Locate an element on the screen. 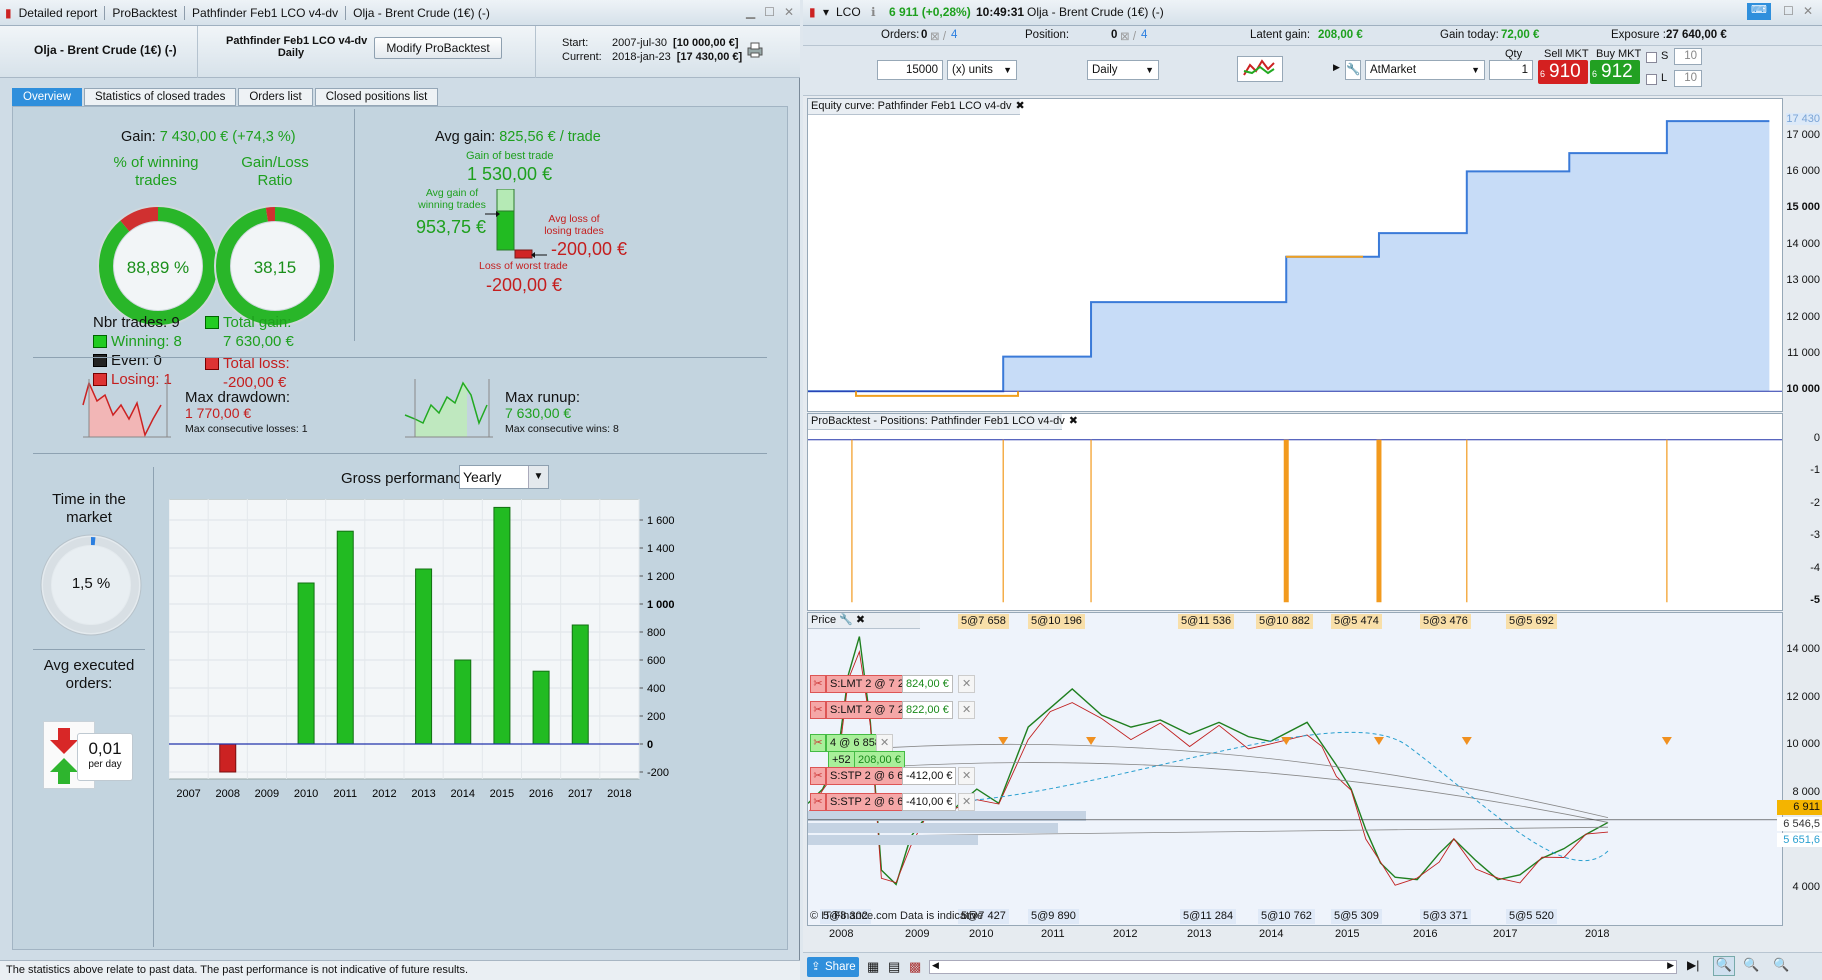  year-tick-label: 2015 is located at coordinates (1347, 934).